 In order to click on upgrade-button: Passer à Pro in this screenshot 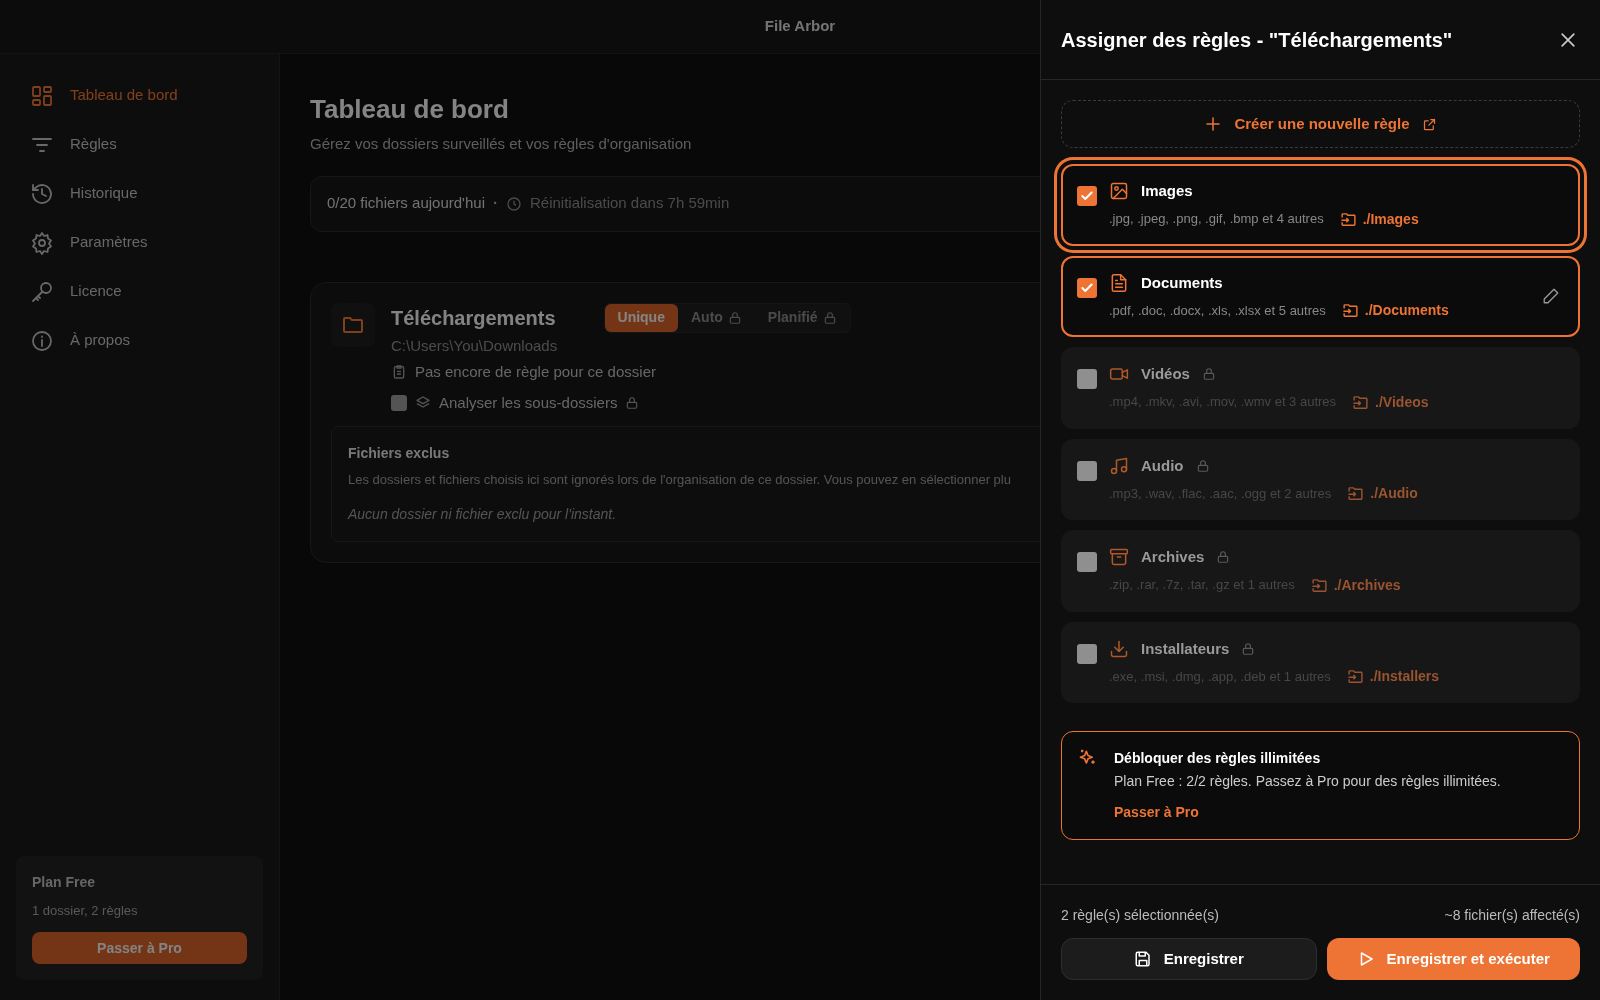, I will do `click(139, 948)`.